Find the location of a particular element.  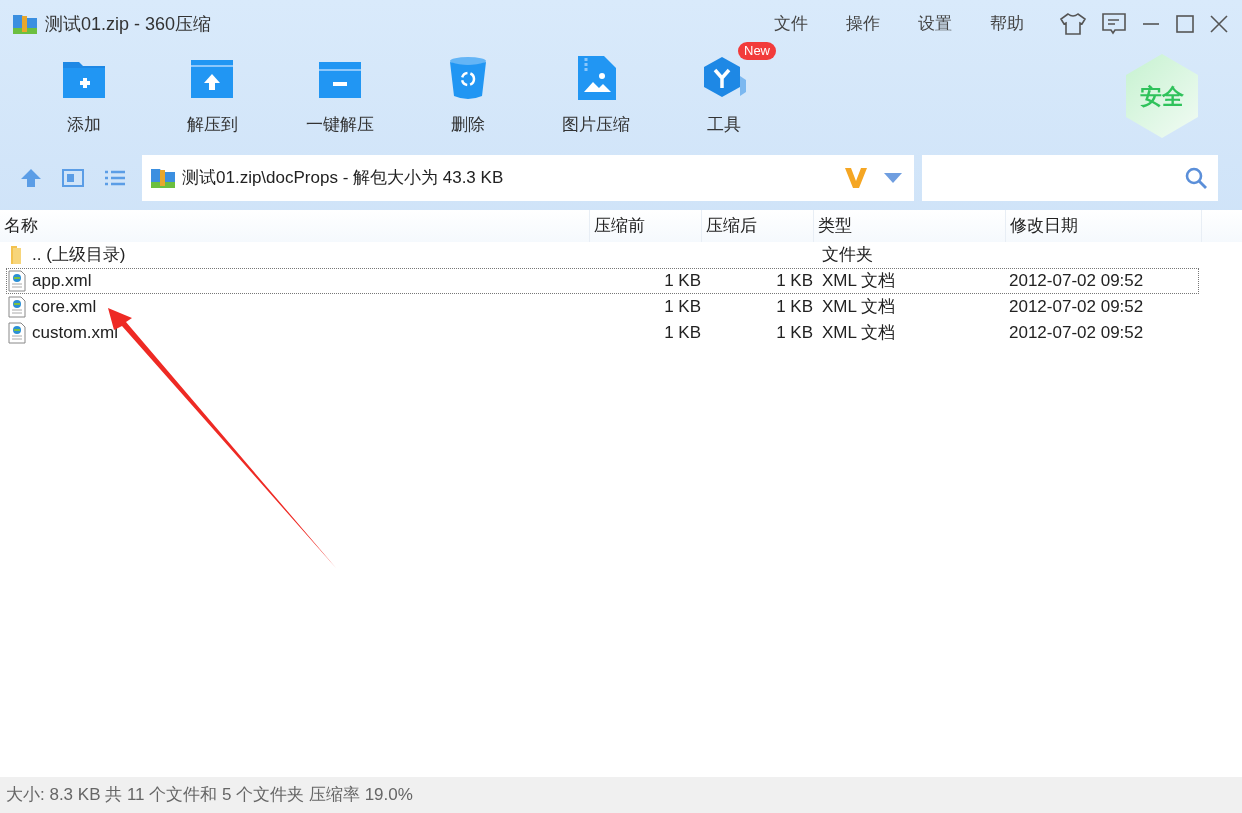

dropdown-caret-icon is located at coordinates (893, 178).